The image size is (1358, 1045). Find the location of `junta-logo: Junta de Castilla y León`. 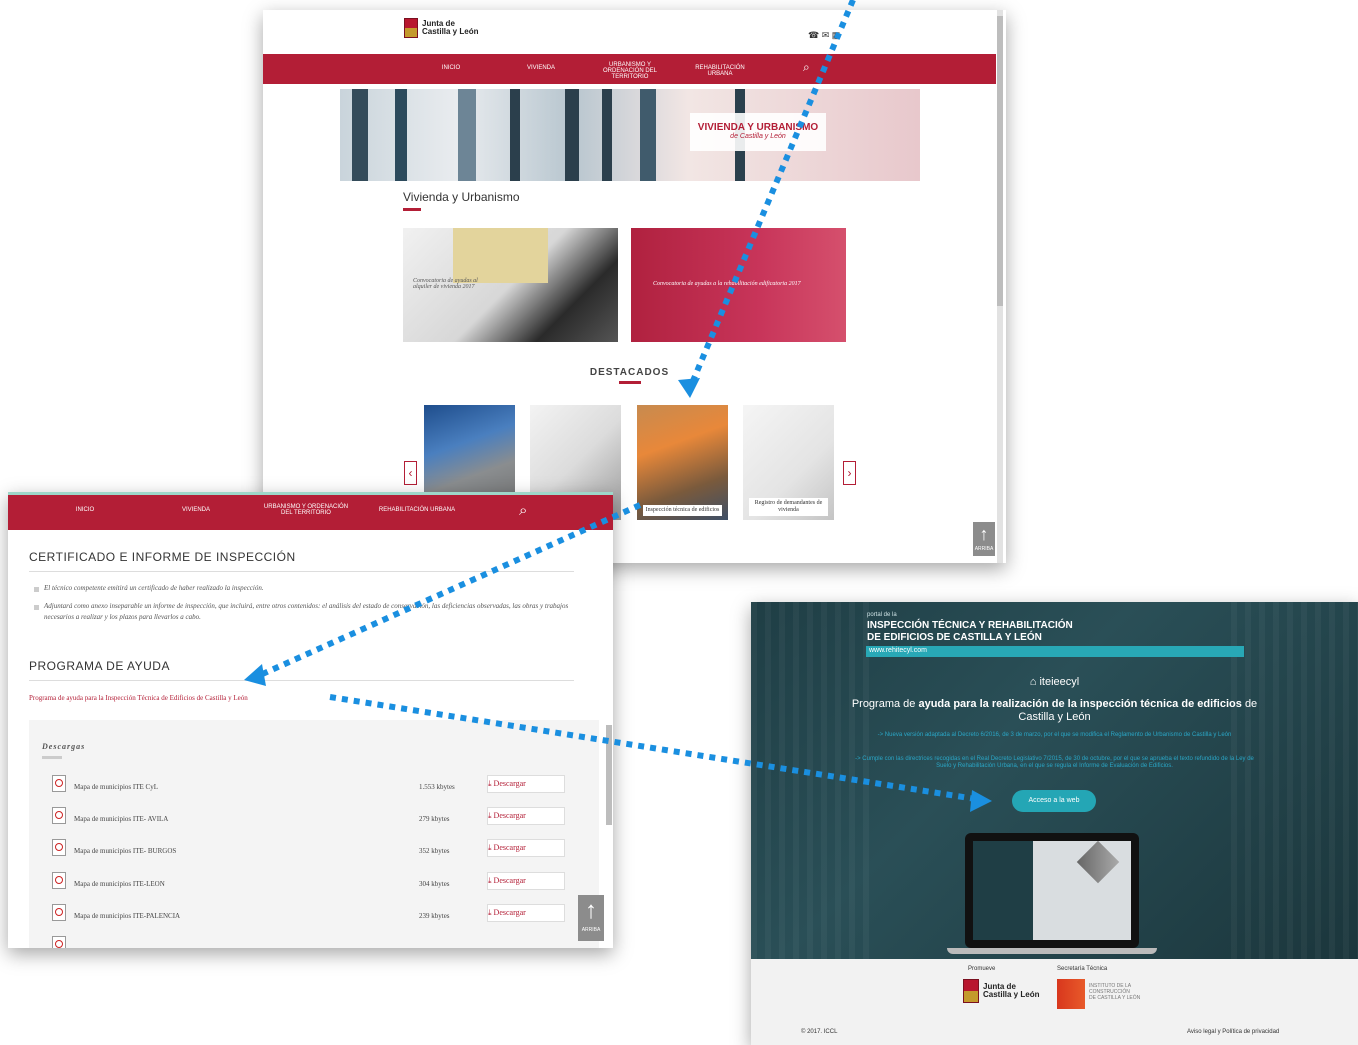

junta-logo: Junta de Castilla y León is located at coordinates (441, 28).